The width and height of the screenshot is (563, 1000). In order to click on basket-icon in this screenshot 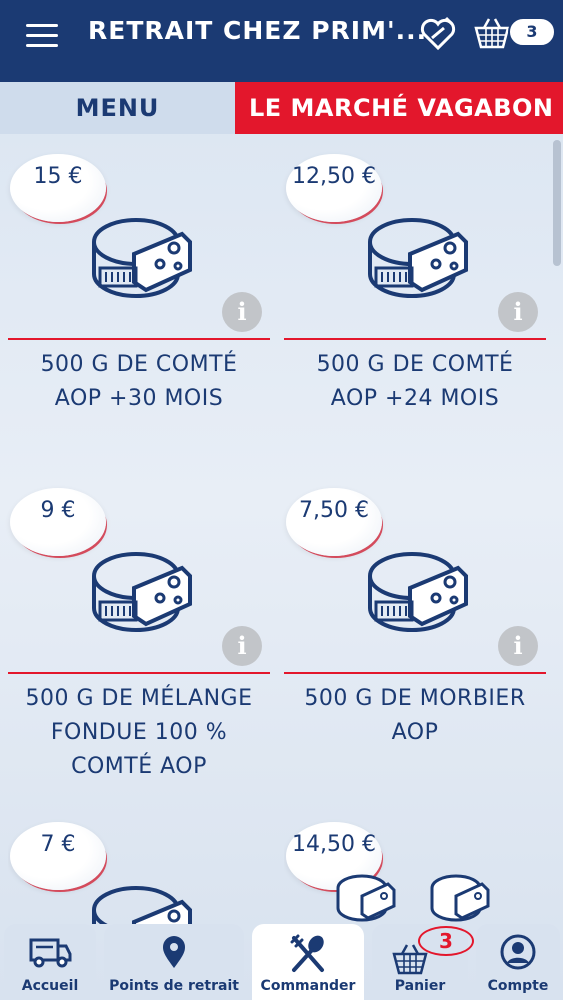, I will do `click(492, 33)`.